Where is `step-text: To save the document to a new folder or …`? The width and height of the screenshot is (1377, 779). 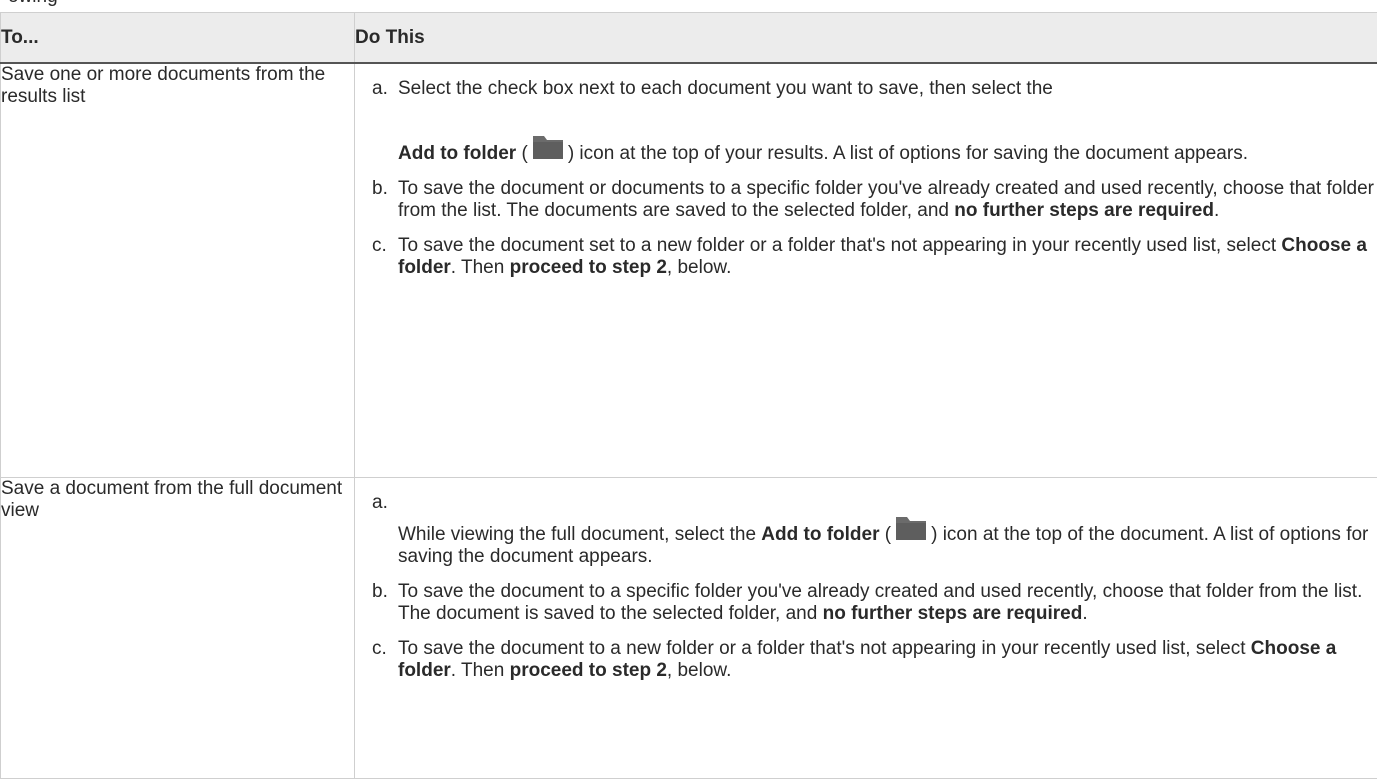
step-text: To save the document to a new folder or … is located at coordinates (887, 660).